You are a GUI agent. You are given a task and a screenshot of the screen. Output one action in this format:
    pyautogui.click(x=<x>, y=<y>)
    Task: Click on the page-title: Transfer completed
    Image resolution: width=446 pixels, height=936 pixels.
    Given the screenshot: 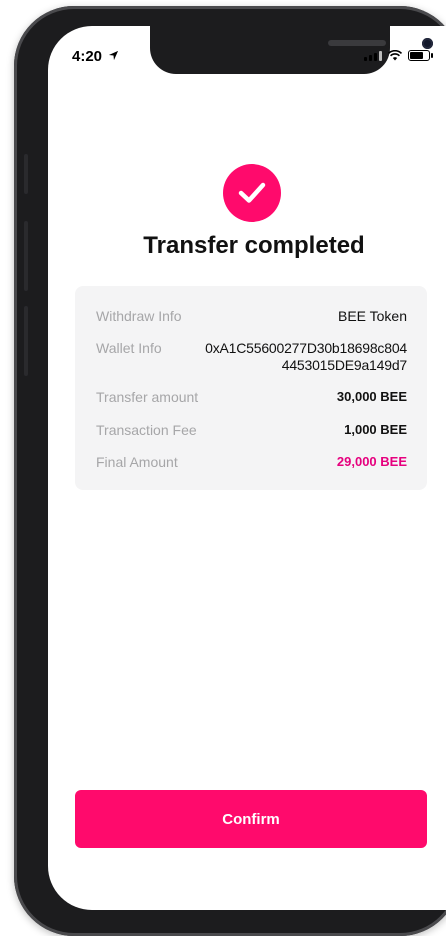 What is the action you would take?
    pyautogui.click(x=254, y=245)
    